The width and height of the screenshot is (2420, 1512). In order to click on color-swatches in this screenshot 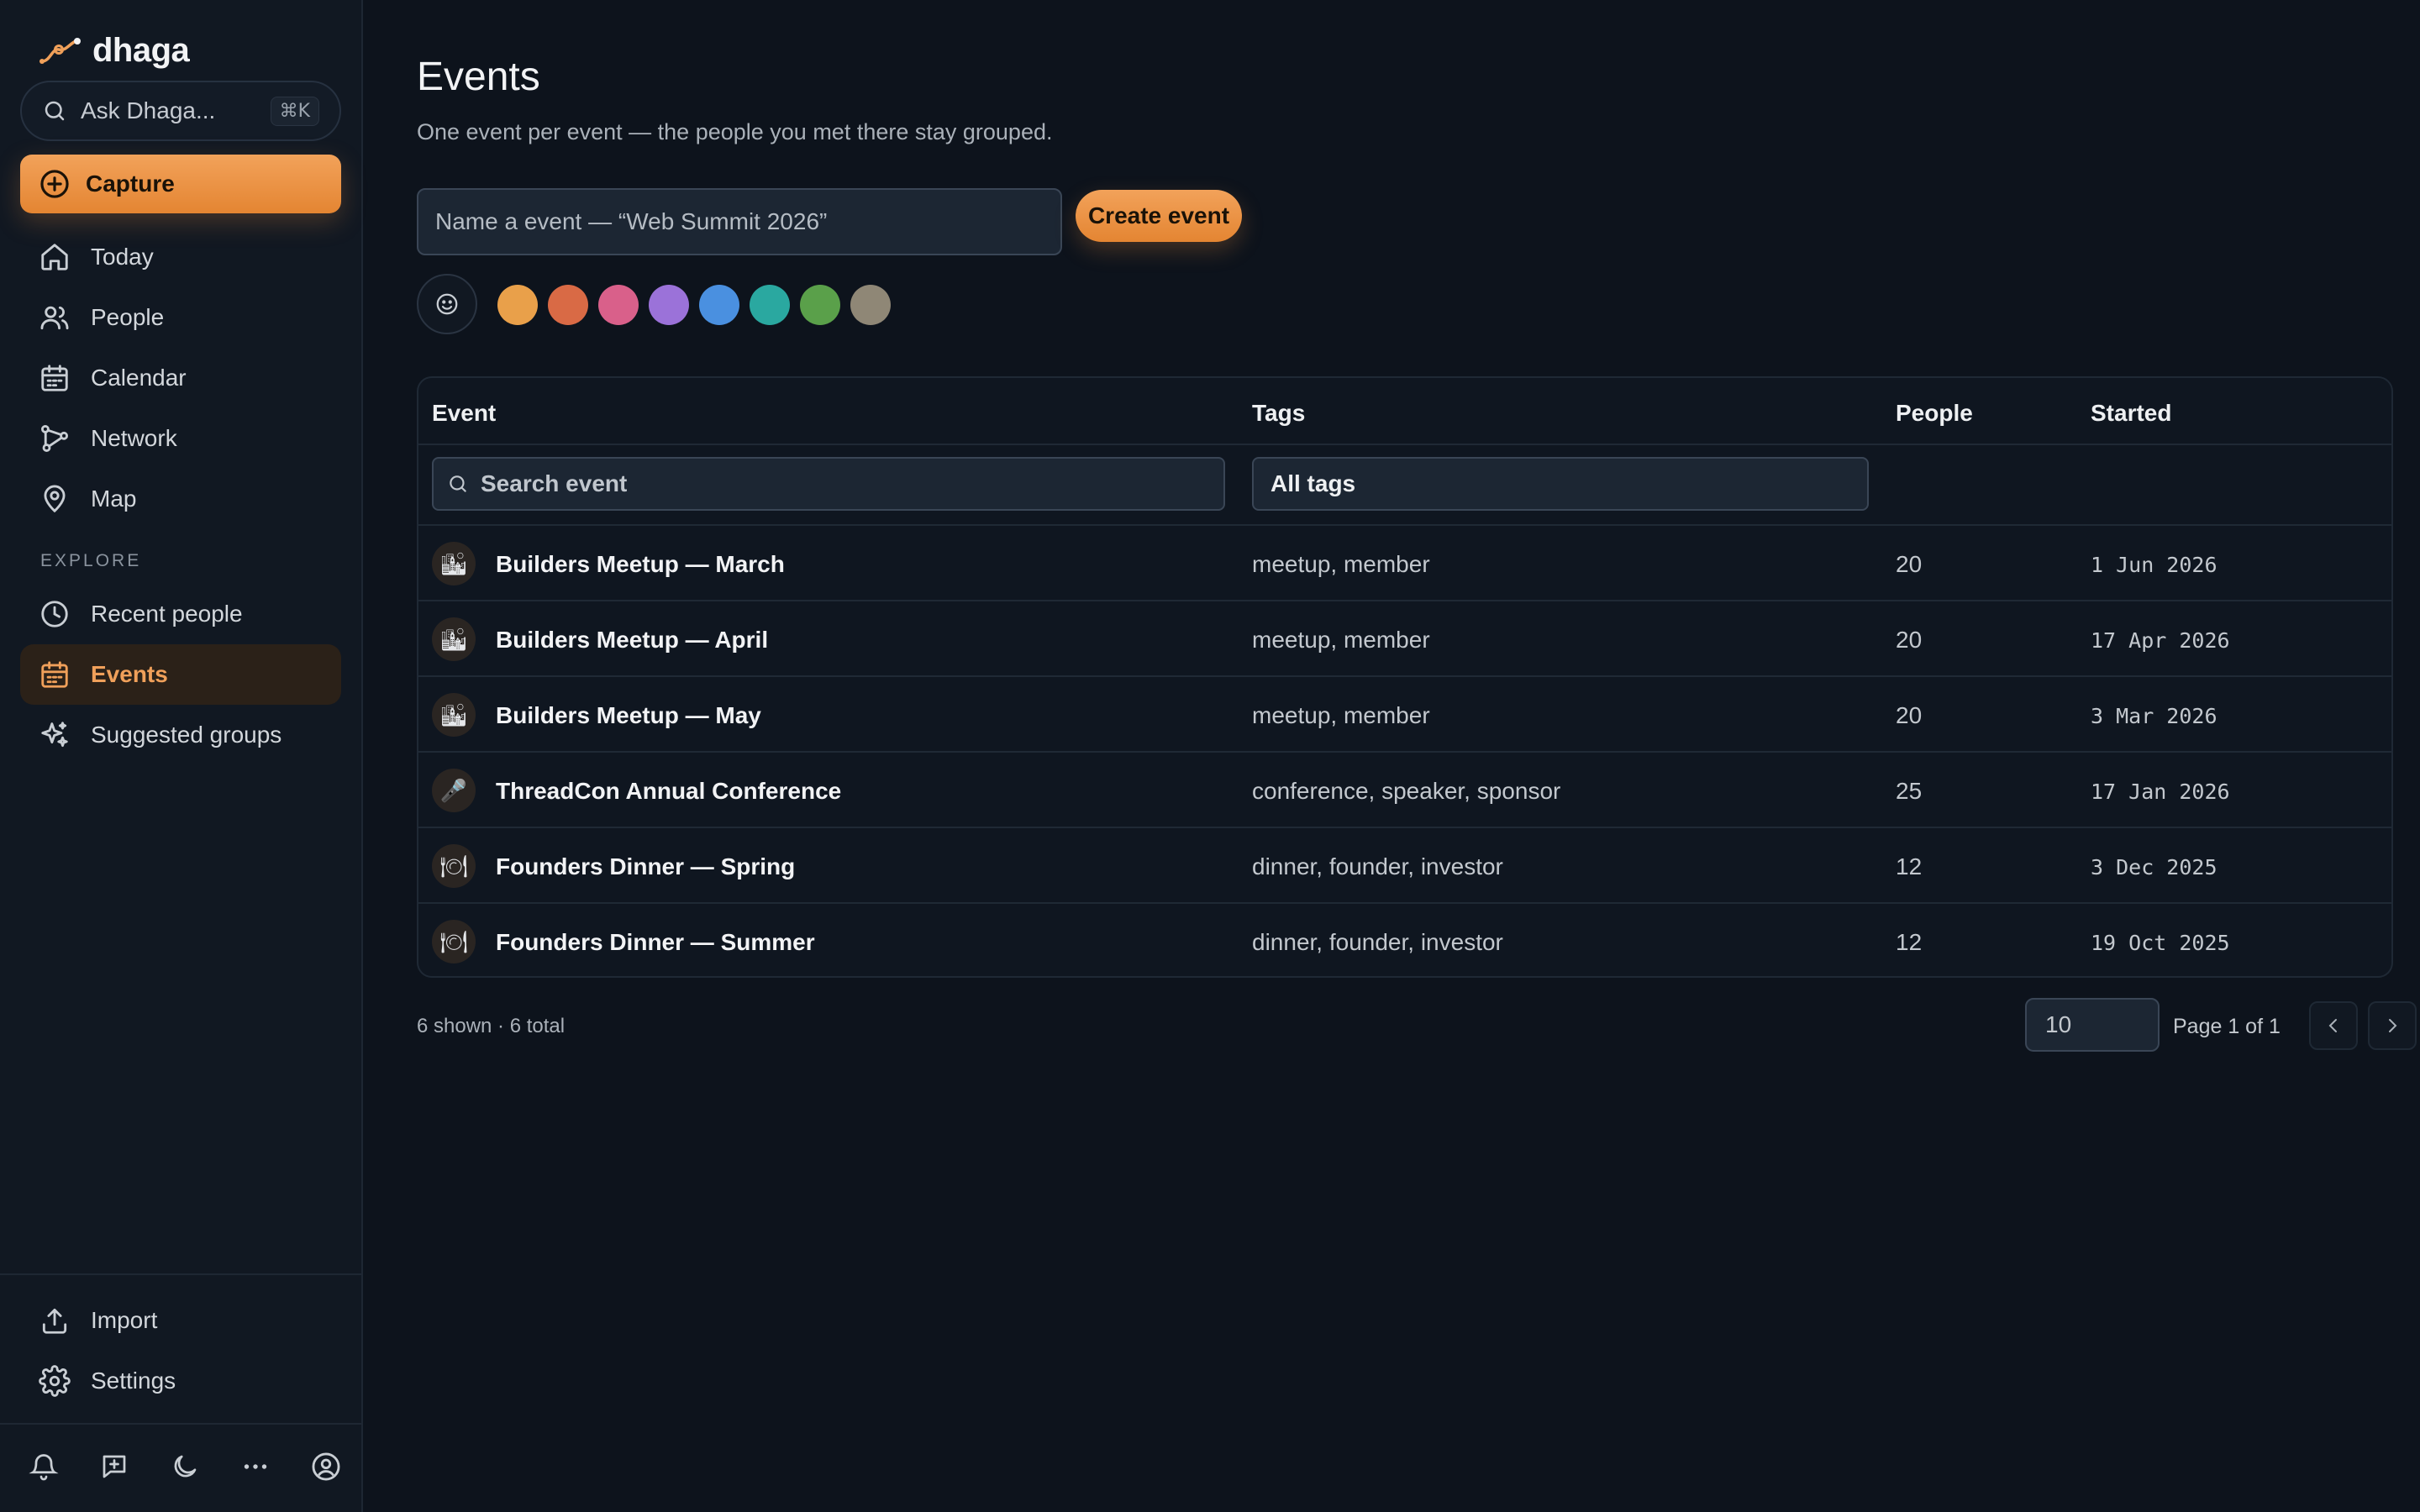, I will do `click(694, 305)`.